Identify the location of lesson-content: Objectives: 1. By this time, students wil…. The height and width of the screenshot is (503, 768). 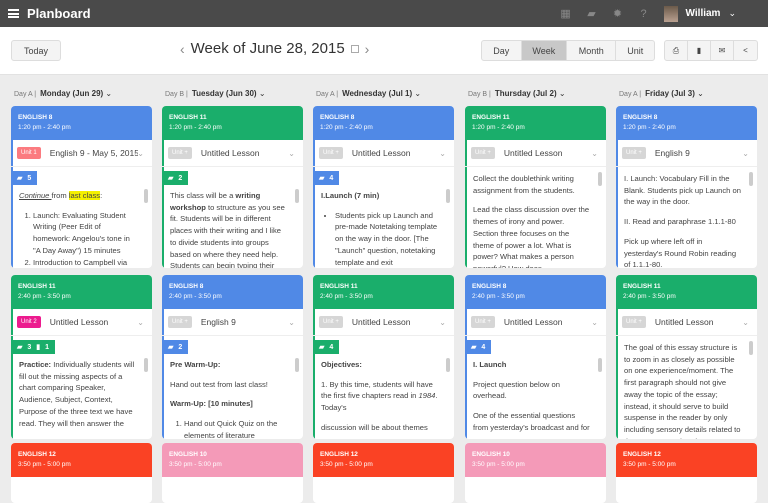
(379, 396).